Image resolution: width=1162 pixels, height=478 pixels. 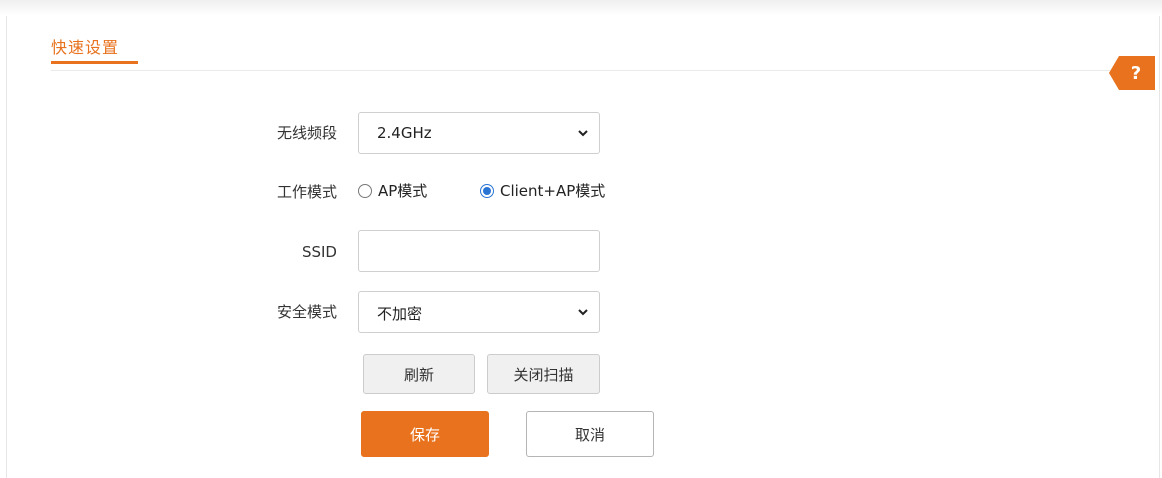 What do you see at coordinates (487, 190) in the screenshot?
I see `radio-circle-checked` at bounding box center [487, 190].